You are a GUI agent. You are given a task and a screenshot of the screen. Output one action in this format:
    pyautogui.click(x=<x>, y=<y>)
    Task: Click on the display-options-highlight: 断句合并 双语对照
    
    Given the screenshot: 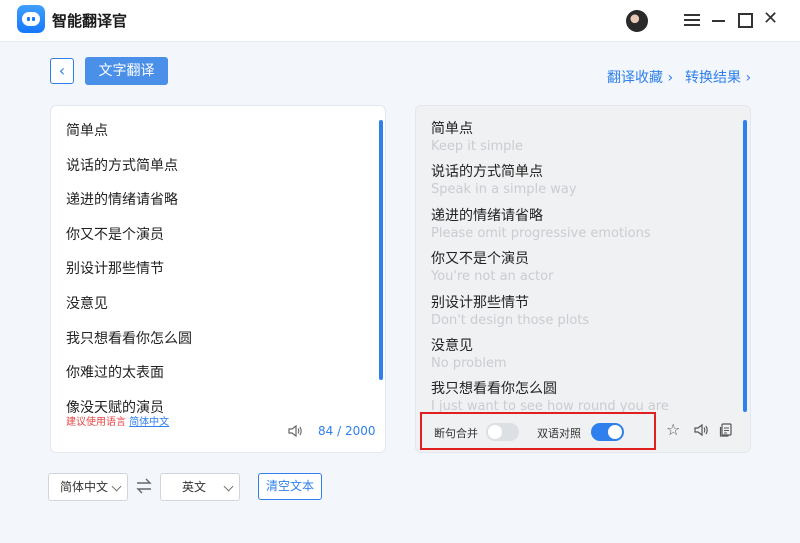 What is the action you would take?
    pyautogui.click(x=538, y=431)
    